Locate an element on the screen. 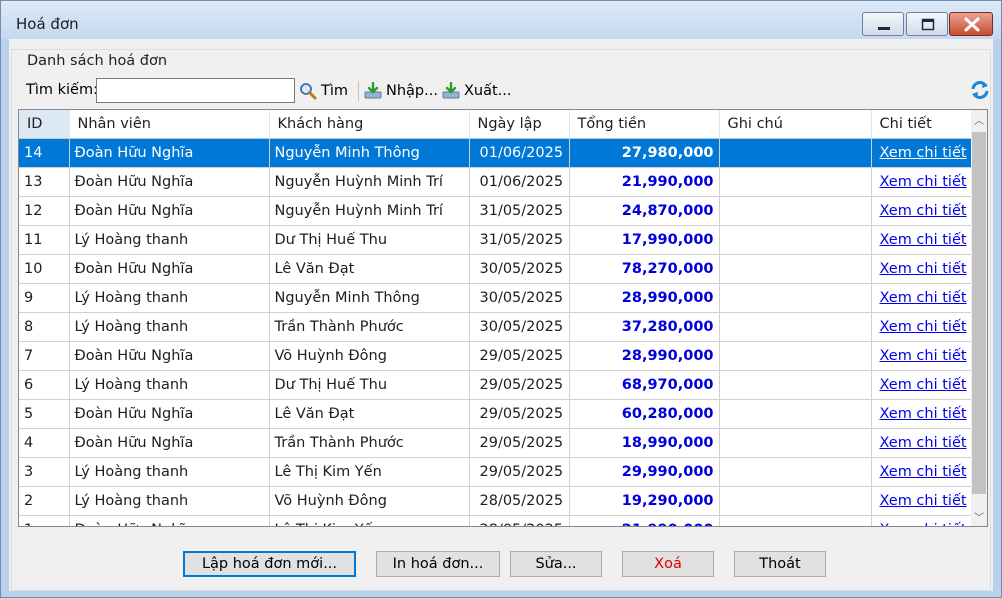 This screenshot has height=598, width=1002. search-icon is located at coordinates (308, 91).